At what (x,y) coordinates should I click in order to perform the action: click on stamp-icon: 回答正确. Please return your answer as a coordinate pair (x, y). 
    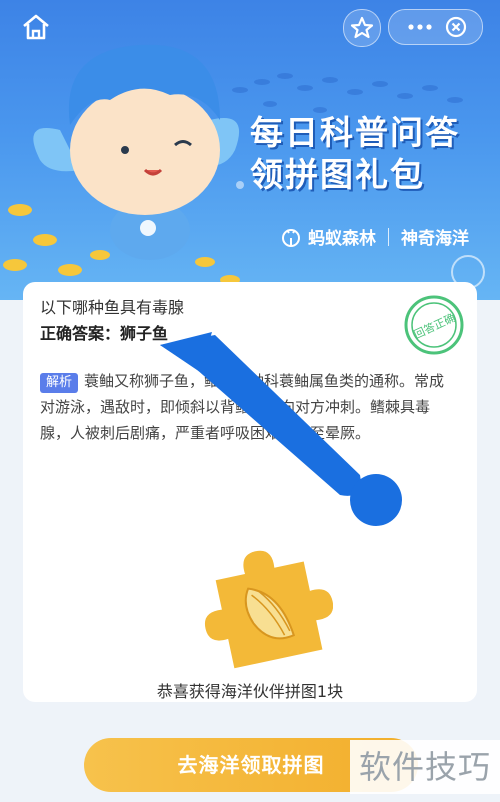
    Looking at the image, I should click on (434, 325).